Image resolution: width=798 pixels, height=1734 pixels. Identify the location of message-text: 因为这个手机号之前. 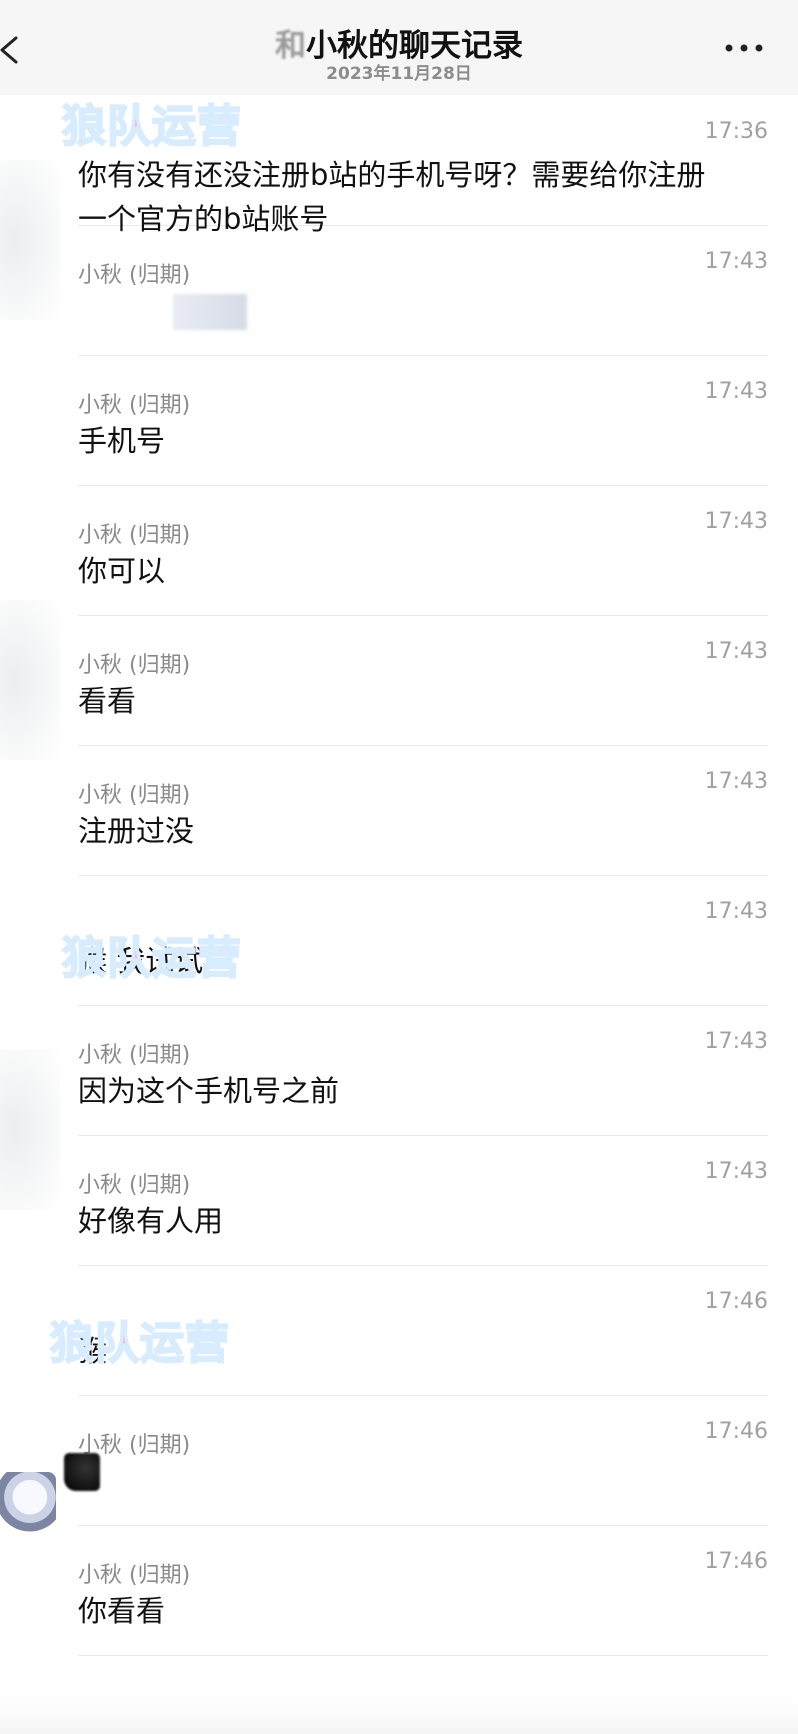
(209, 1091).